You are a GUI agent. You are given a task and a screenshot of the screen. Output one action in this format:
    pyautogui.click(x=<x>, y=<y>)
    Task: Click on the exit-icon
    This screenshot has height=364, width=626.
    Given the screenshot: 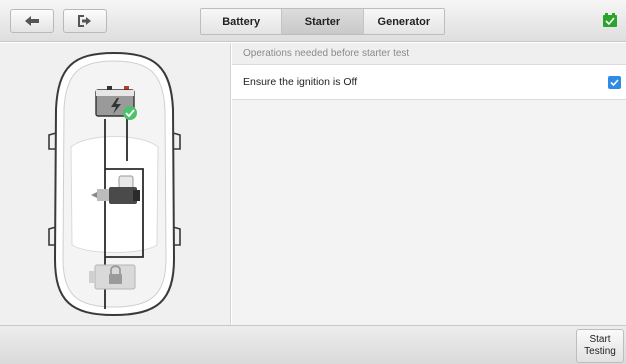 What is the action you would take?
    pyautogui.click(x=84, y=21)
    